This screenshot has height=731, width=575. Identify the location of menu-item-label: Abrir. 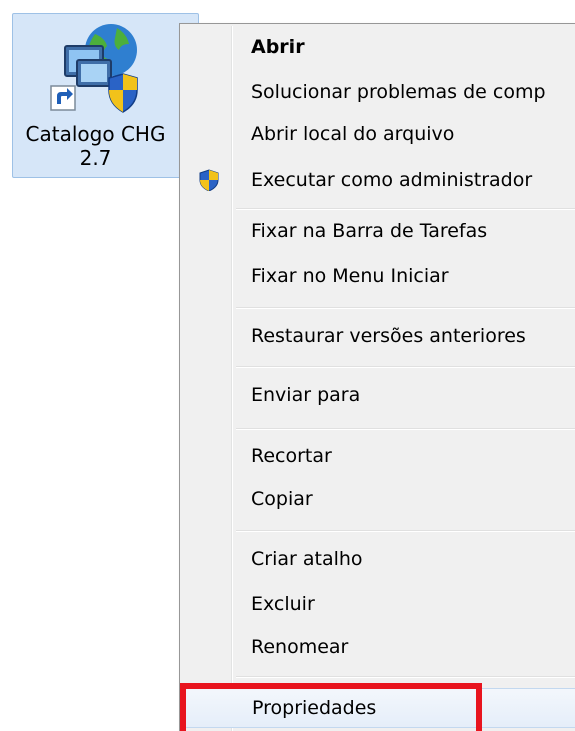
(278, 47).